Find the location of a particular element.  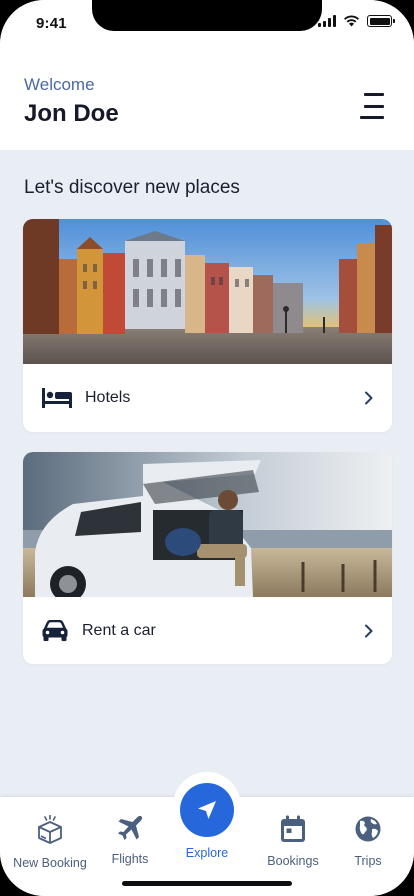

navigation-arrow-icon is located at coordinates (207, 810).